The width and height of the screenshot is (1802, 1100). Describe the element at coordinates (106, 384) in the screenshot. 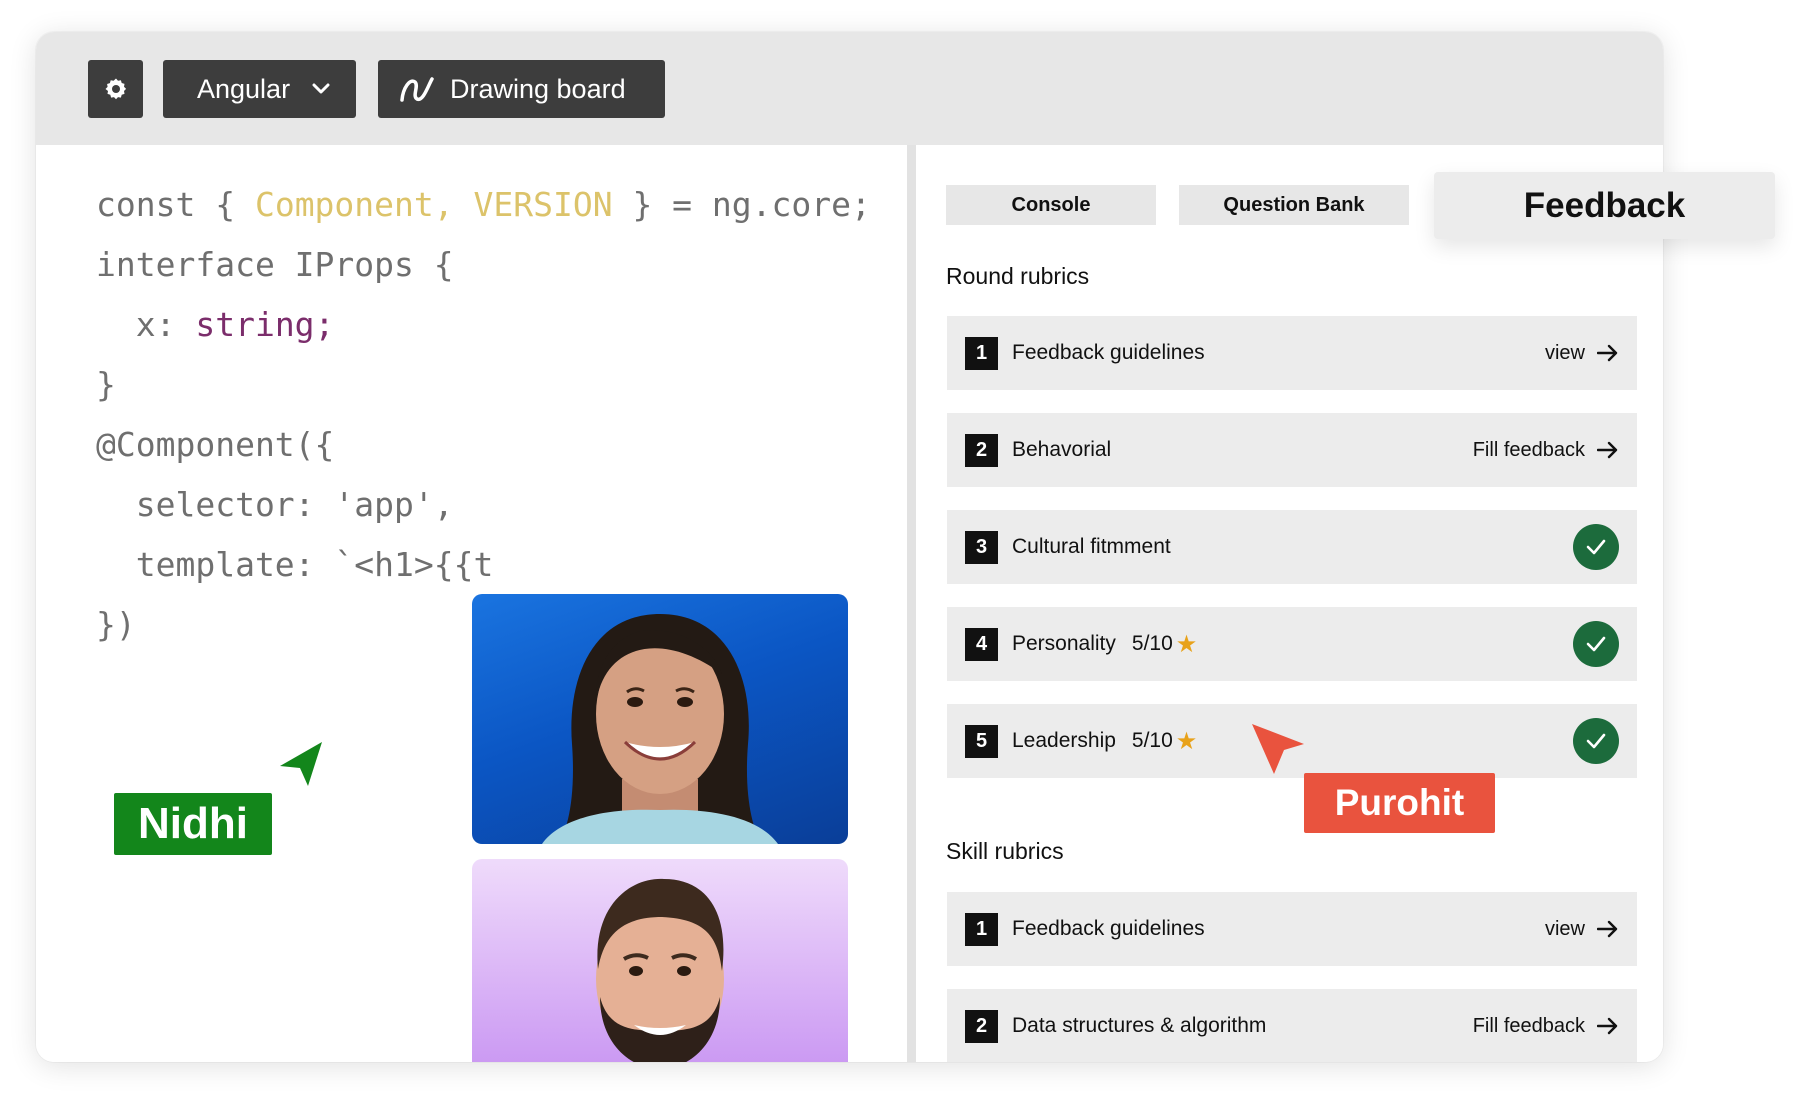

I see `code-line: }` at that location.